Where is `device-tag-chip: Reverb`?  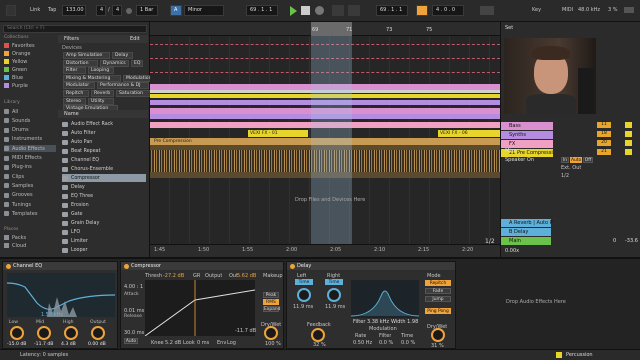 device-tag-chip: Reverb is located at coordinates (102, 93).